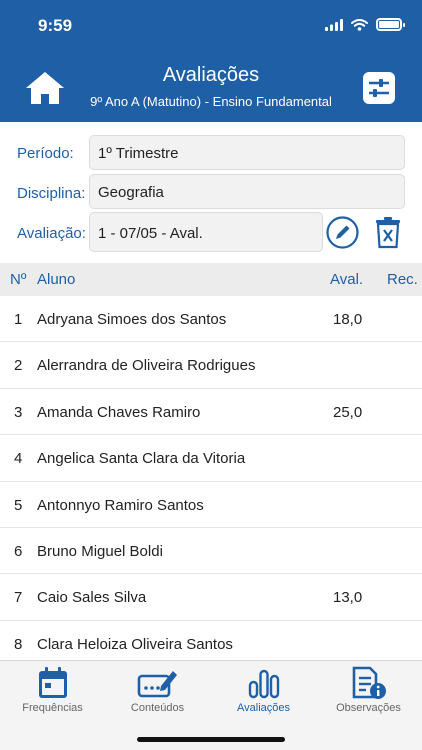  I want to click on col-header-rec: Rec., so click(402, 279).